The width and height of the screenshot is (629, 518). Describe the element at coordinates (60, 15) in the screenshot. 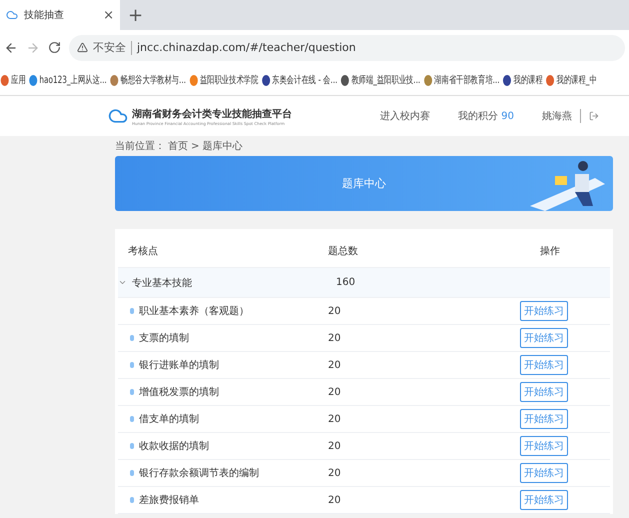

I see `browser-tab: 技能抽查 ×` at that location.